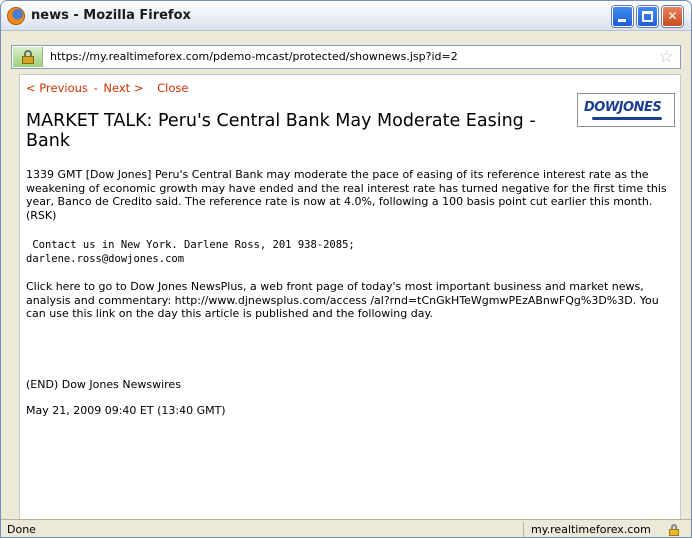 Image resolution: width=692 pixels, height=538 pixels. I want to click on contact-line-2: darlene.ross@dowjones.com, so click(105, 259).